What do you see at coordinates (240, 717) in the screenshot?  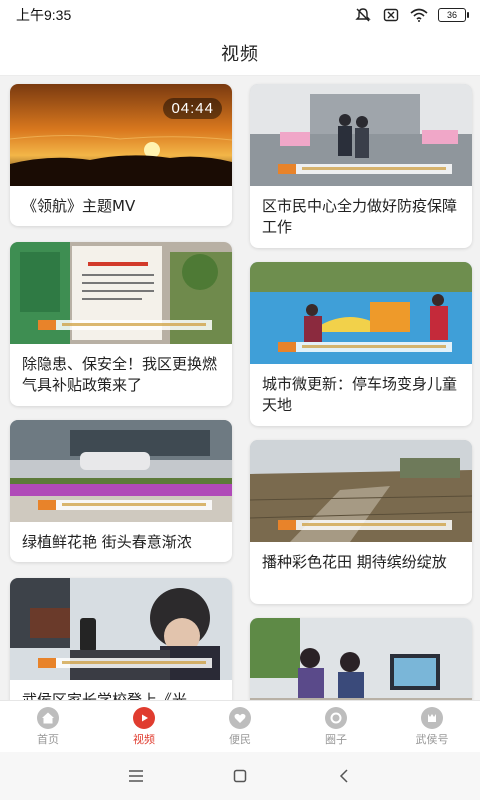 I see `heart-hands-icon` at bounding box center [240, 717].